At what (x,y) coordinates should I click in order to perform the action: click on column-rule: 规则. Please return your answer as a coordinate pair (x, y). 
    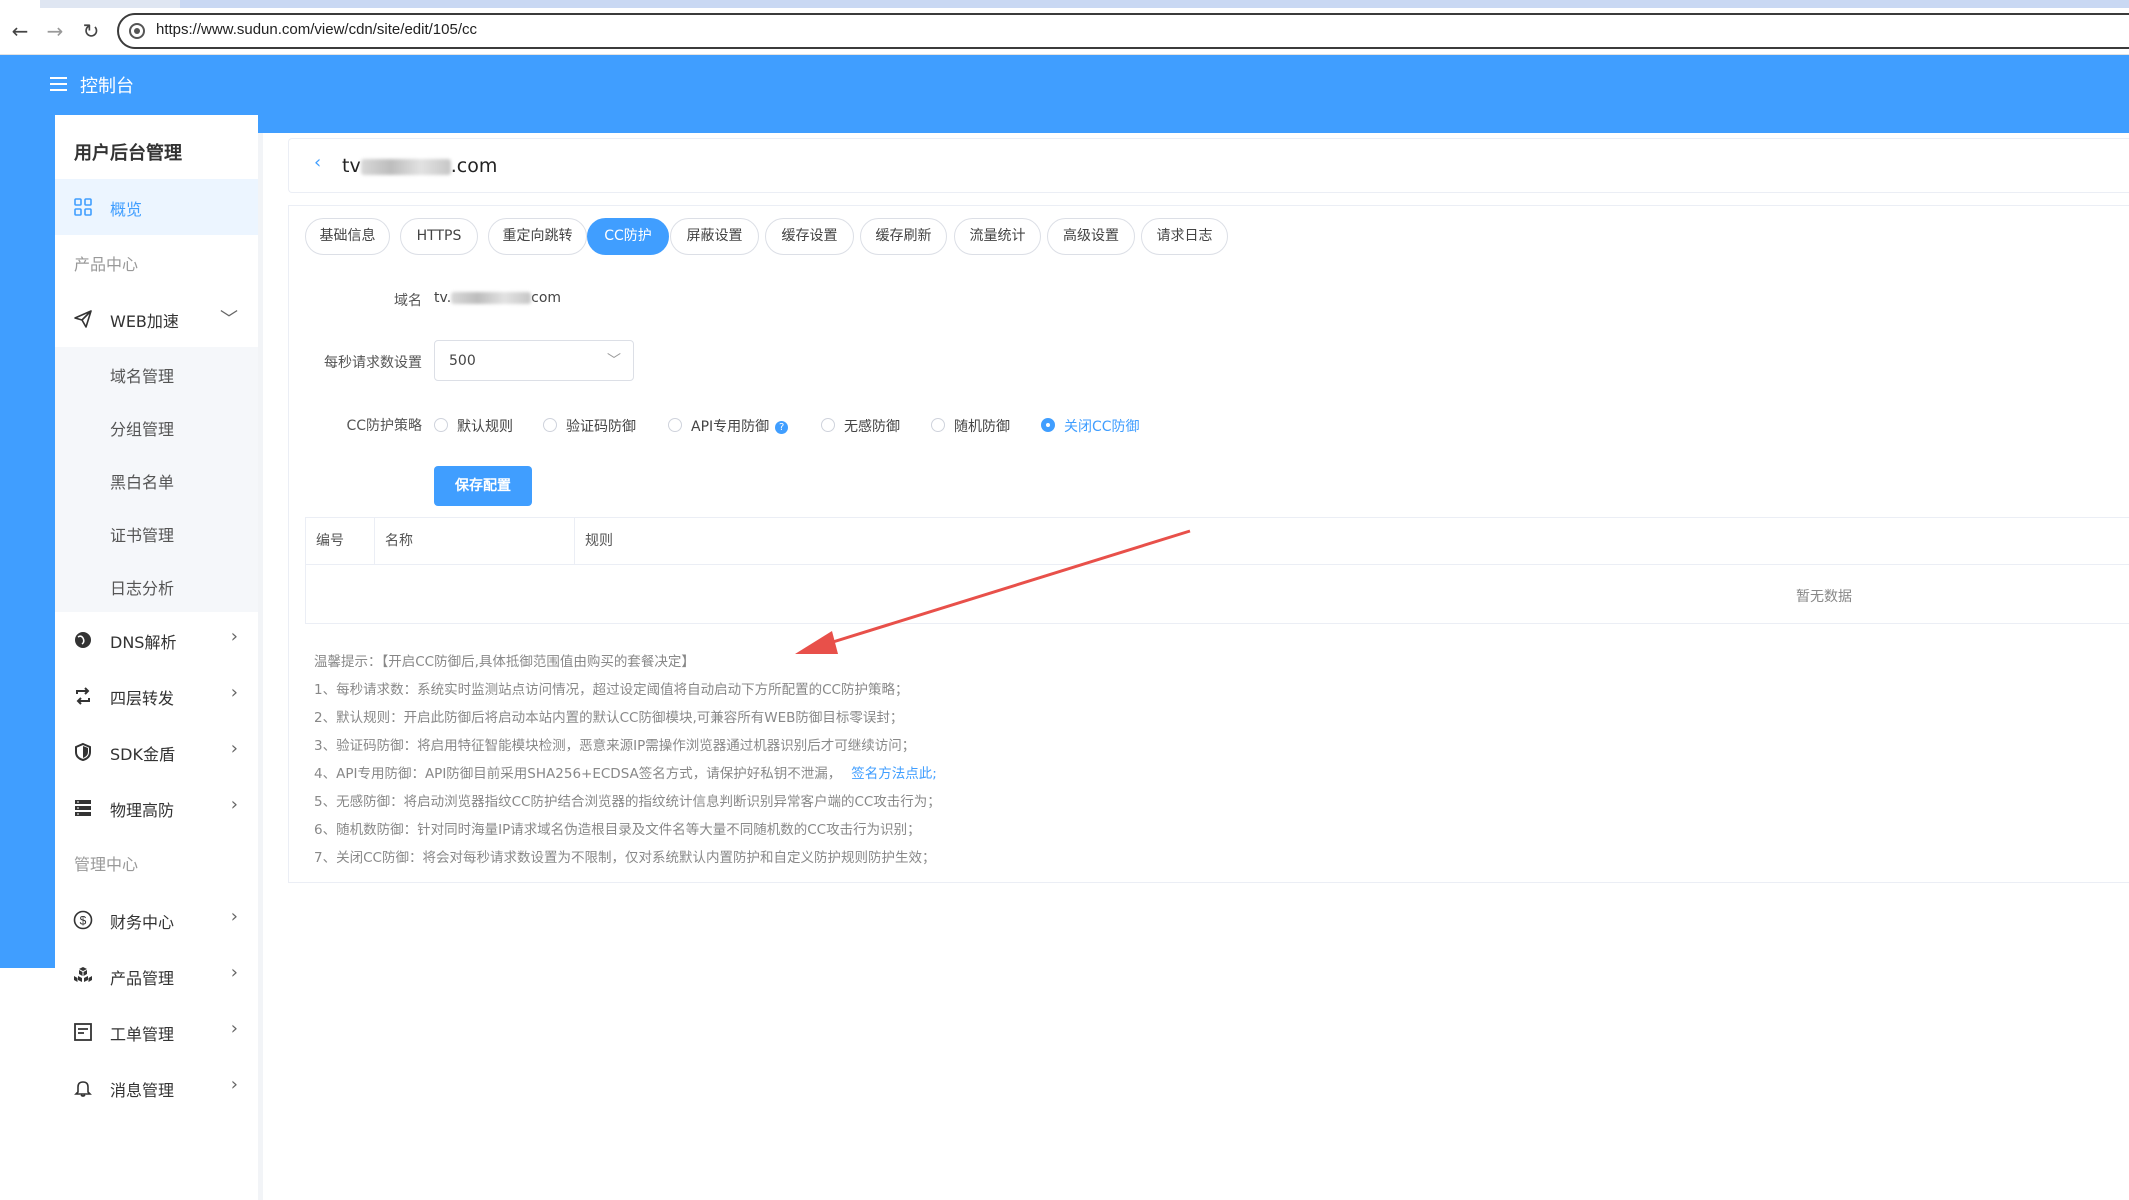
    Looking at the image, I should click on (599, 541).